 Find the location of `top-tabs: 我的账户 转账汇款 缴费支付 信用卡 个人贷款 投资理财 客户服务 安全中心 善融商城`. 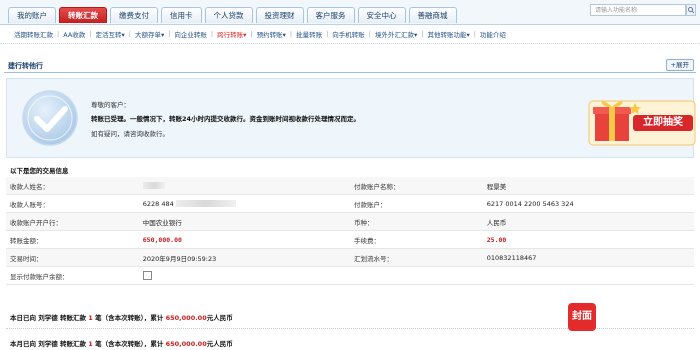

top-tabs: 我的账户 转账汇款 缴费支付 信用卡 个人贷款 投资理财 客户服务 安全中心 善融商城 is located at coordinates (232, 15).